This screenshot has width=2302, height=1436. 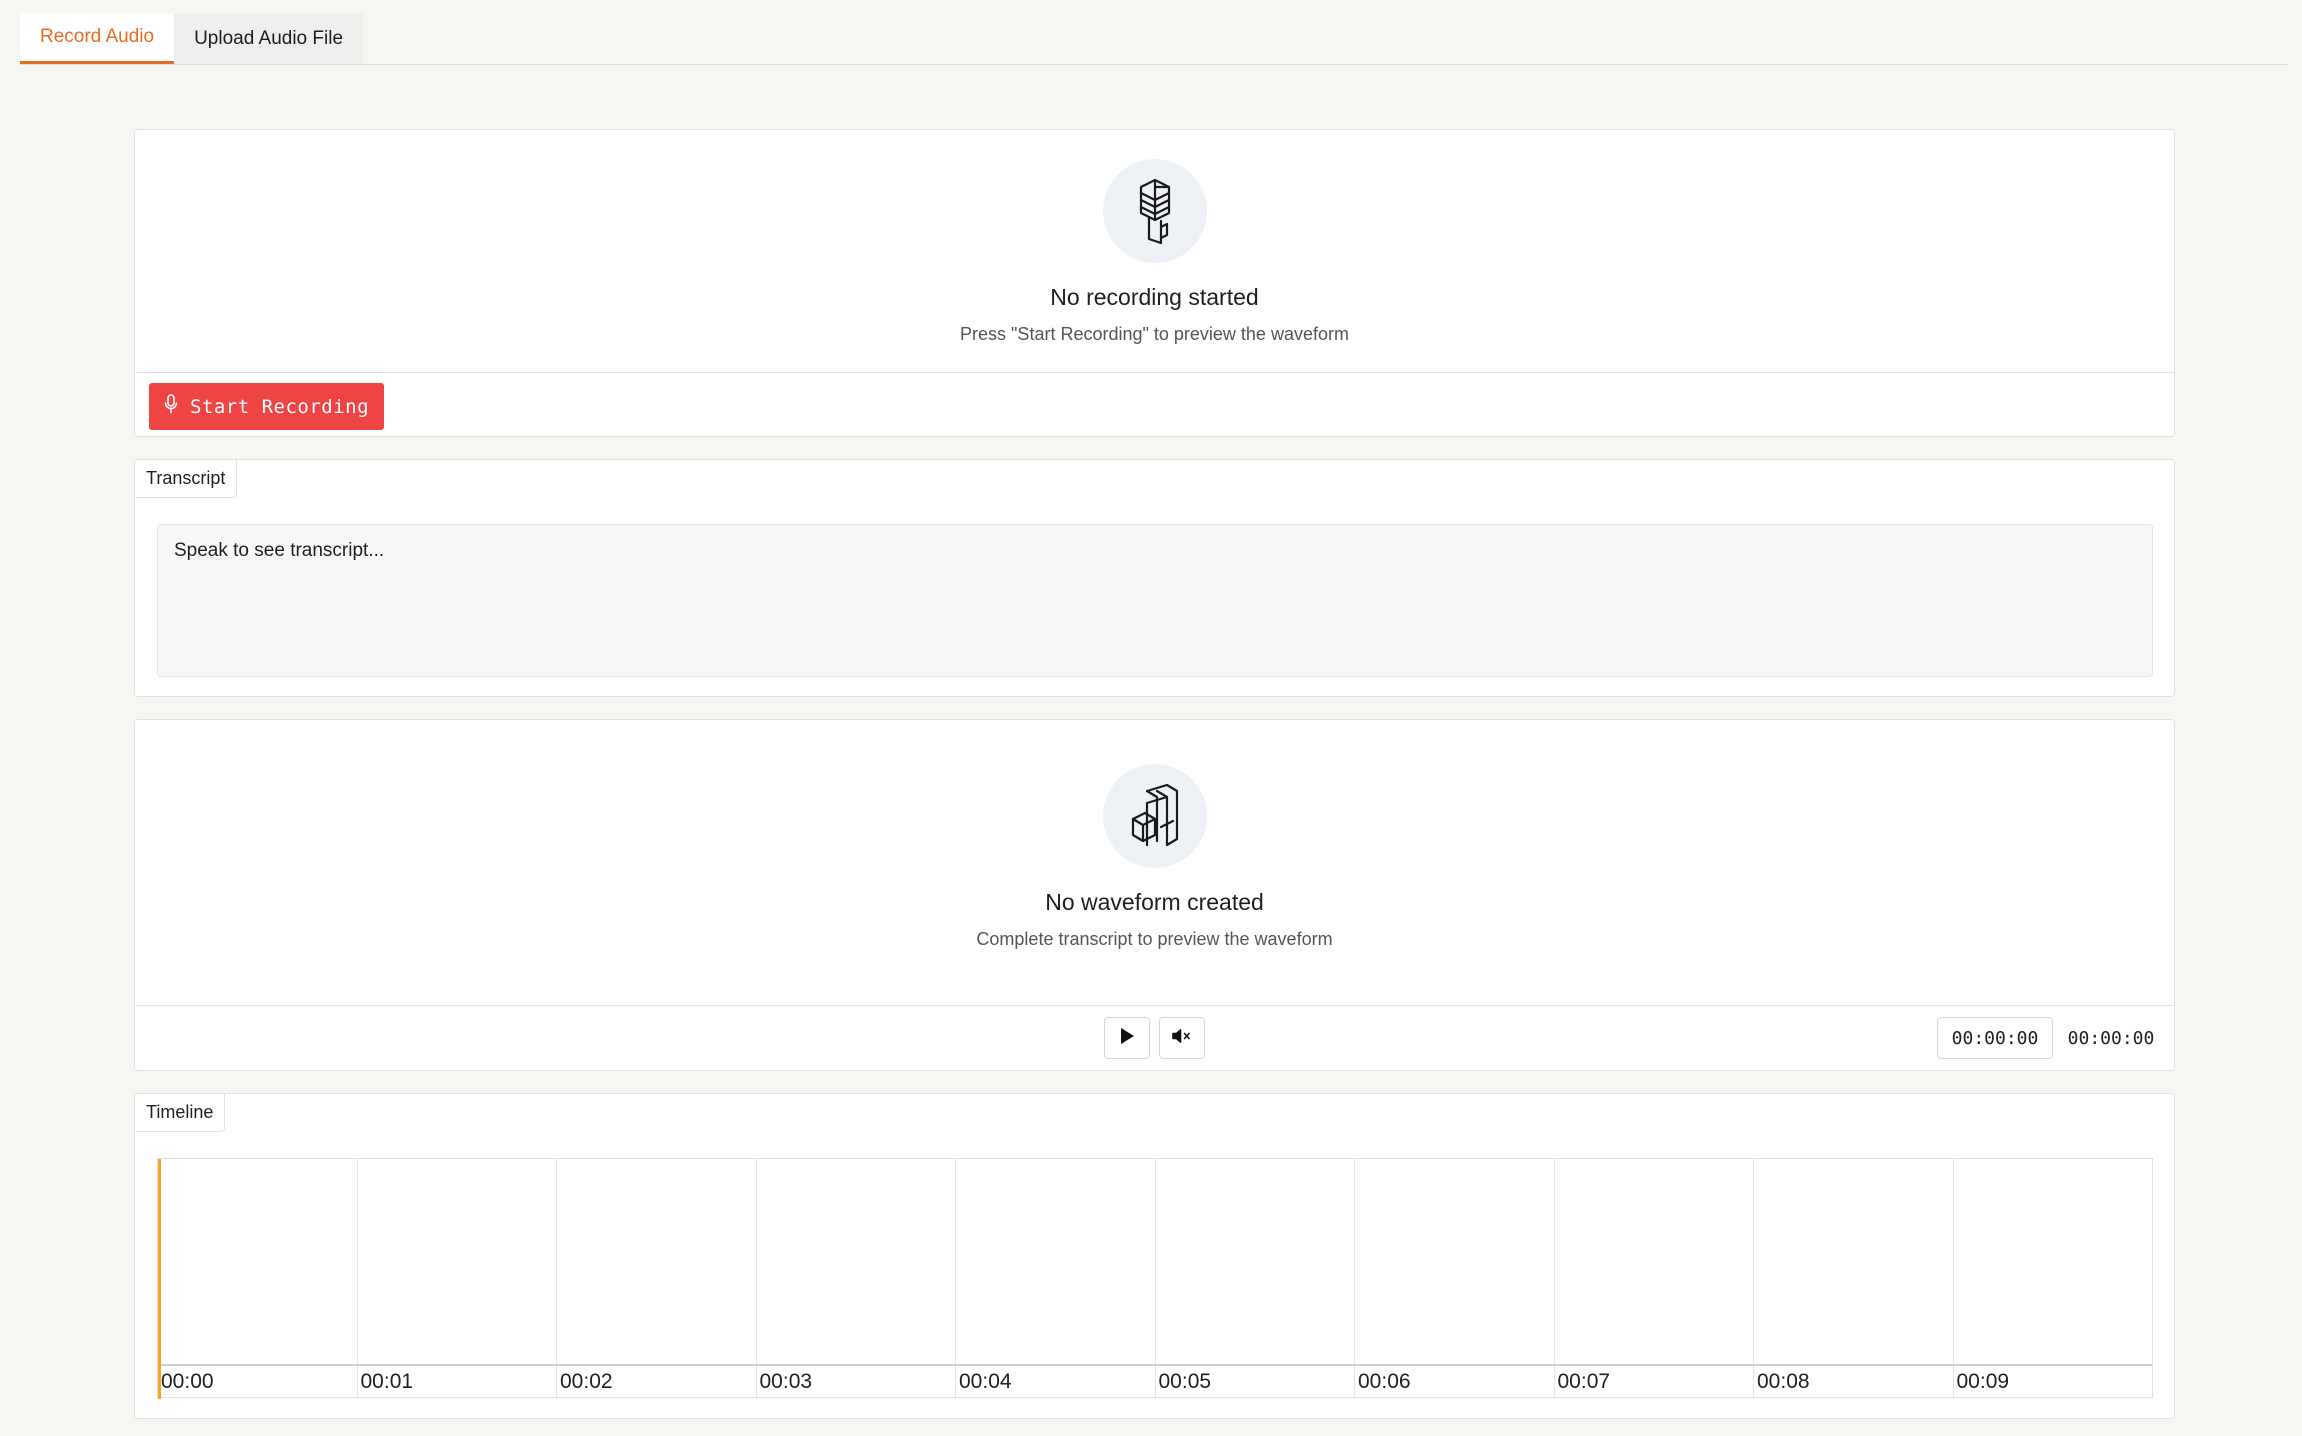 I want to click on tab-bar: Record Audio Upload Audio File, so click(x=1154, y=39).